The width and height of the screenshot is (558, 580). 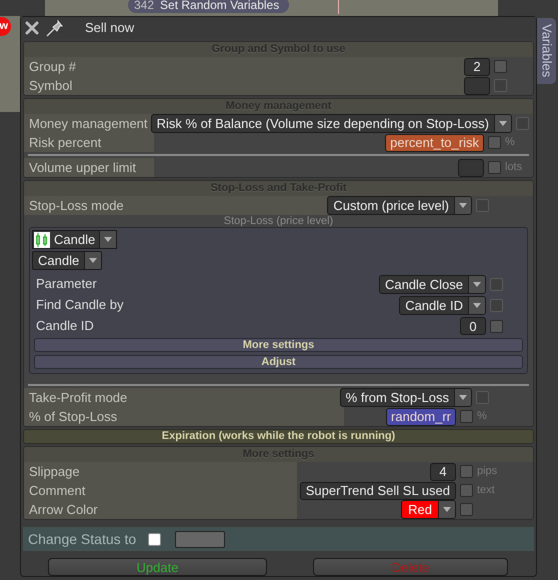 What do you see at coordinates (65, 326) in the screenshot?
I see `field-label: Candle ID` at bounding box center [65, 326].